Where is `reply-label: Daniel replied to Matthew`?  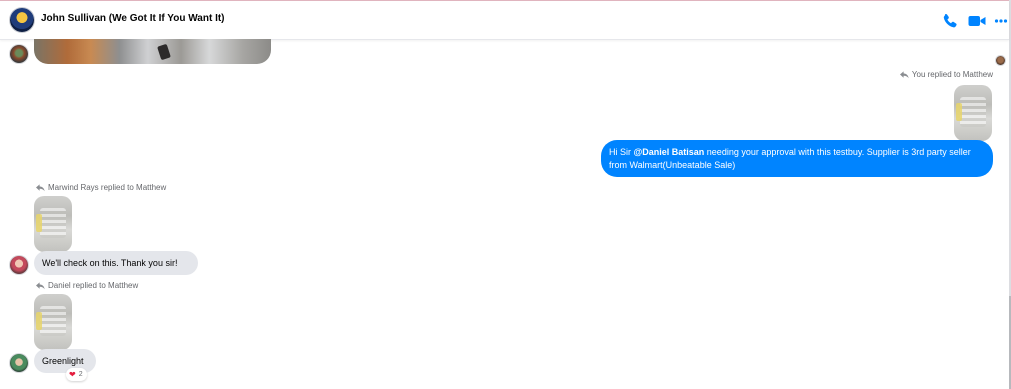
reply-label: Daniel replied to Matthew is located at coordinates (93, 285).